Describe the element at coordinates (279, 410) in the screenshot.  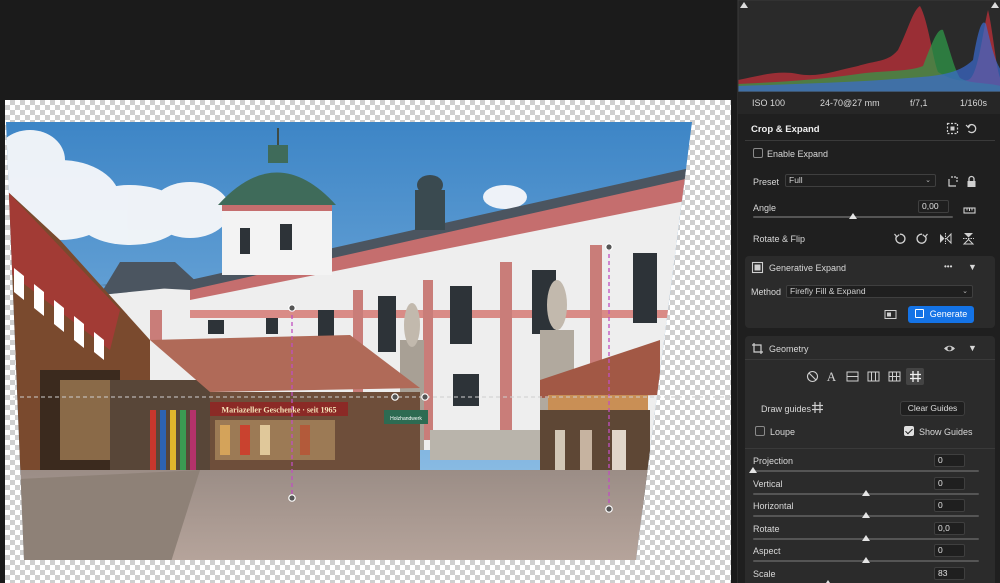
I see `shop-sign: Mariazeller Geschenke · seit 1965` at that location.